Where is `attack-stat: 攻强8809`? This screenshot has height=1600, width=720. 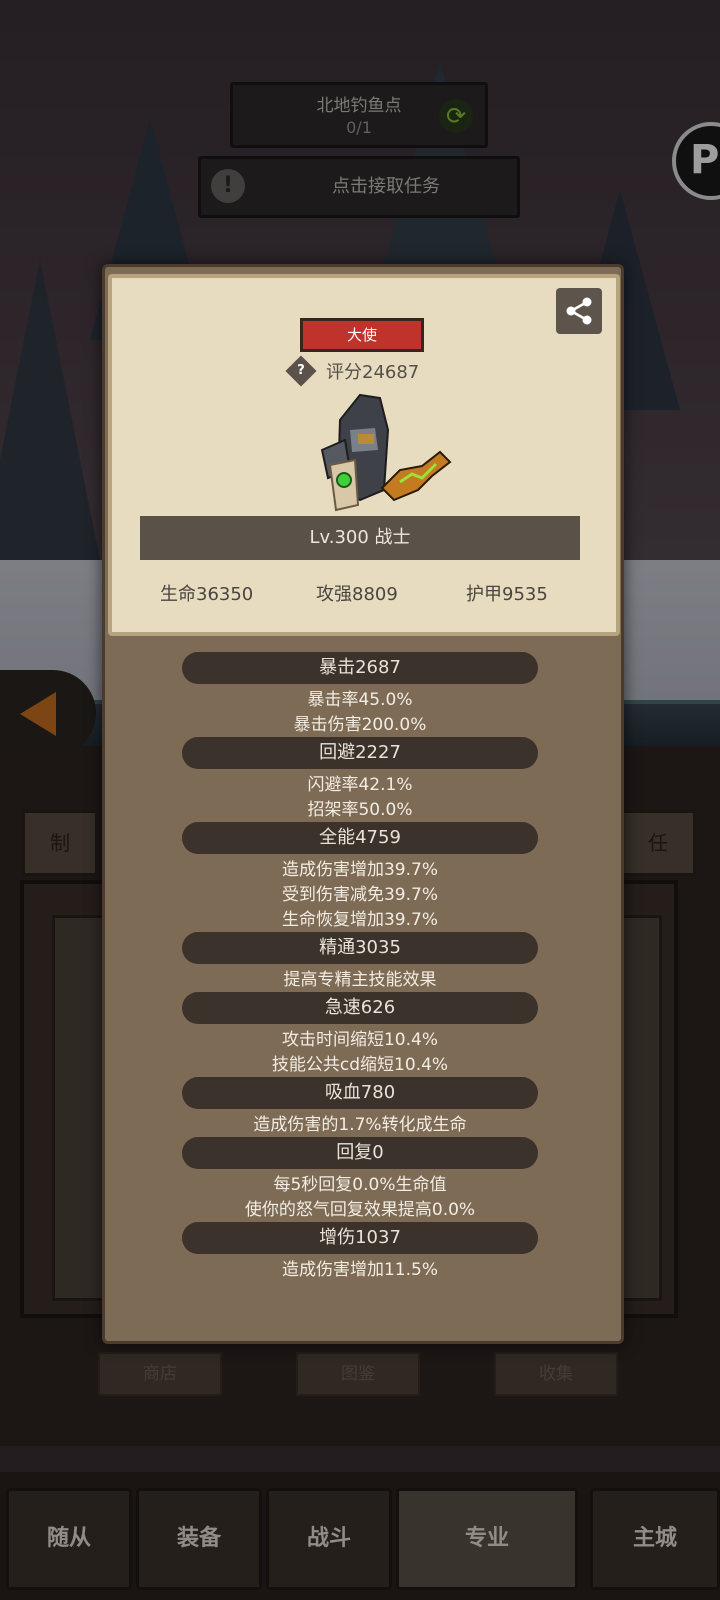
attack-stat: 攻强8809 is located at coordinates (357, 594).